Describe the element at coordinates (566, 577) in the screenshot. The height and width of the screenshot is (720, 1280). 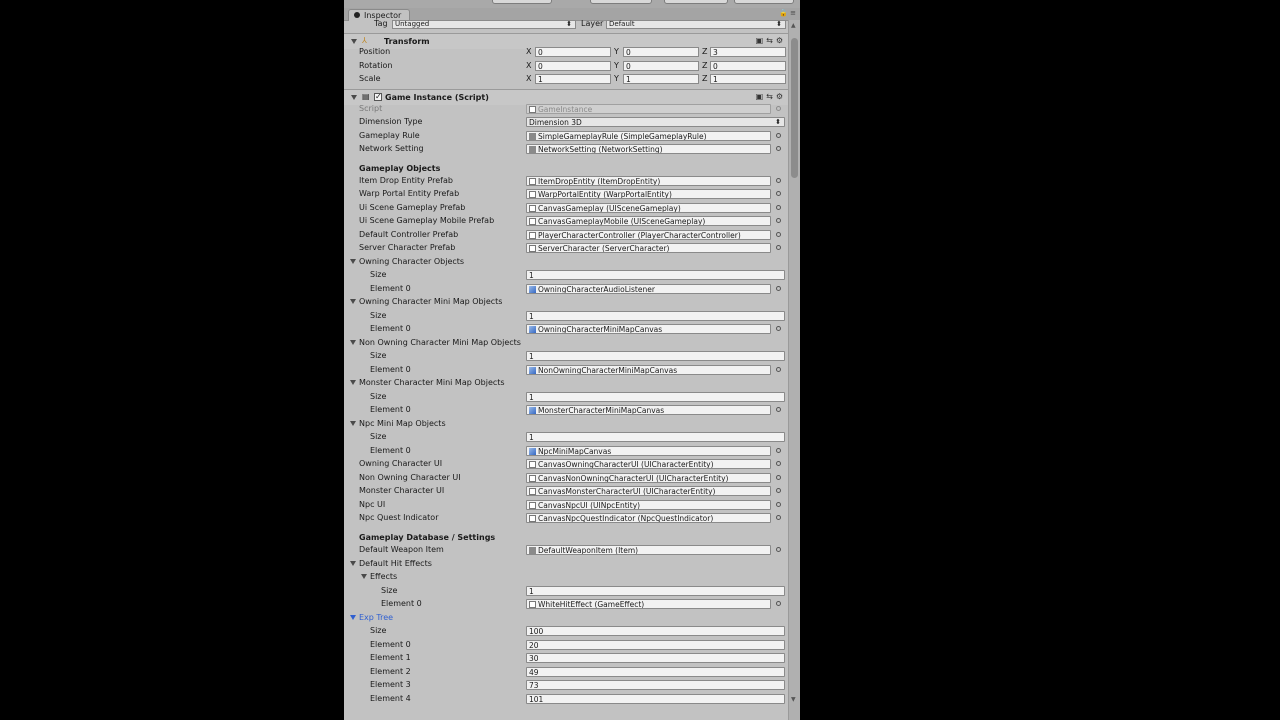
I see `effects-foldout: Effects` at that location.